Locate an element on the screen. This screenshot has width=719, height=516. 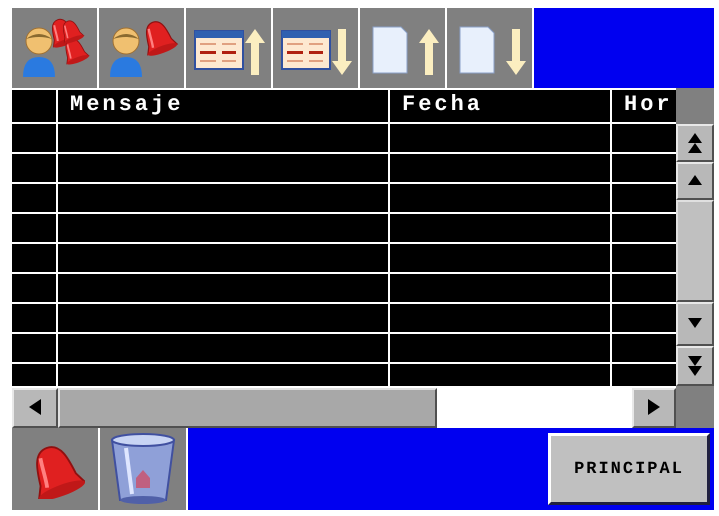
scroll-left-button is located at coordinates (35, 408).